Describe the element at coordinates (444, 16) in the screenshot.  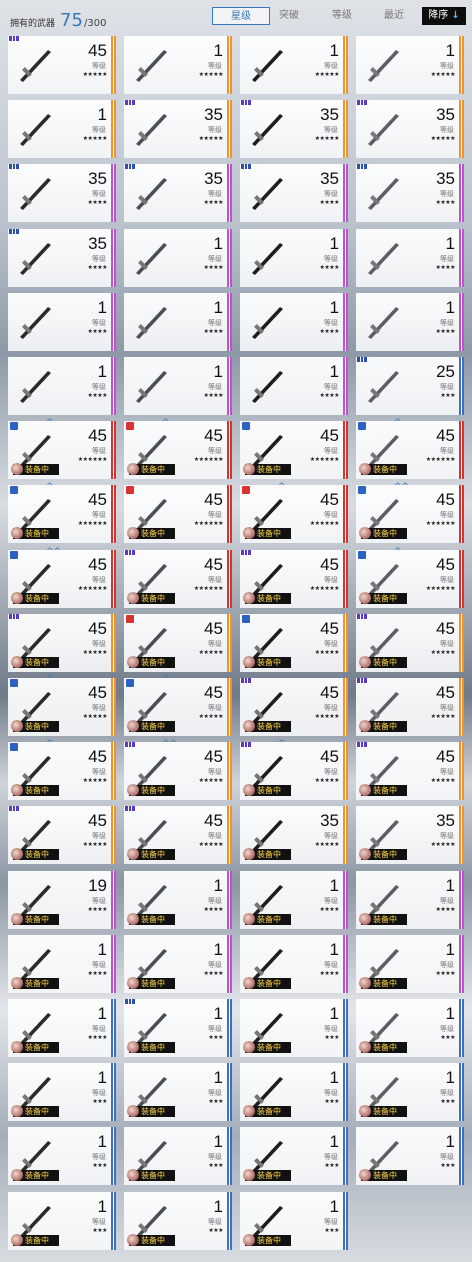
I see `sort-button: 降序 ↓` at that location.